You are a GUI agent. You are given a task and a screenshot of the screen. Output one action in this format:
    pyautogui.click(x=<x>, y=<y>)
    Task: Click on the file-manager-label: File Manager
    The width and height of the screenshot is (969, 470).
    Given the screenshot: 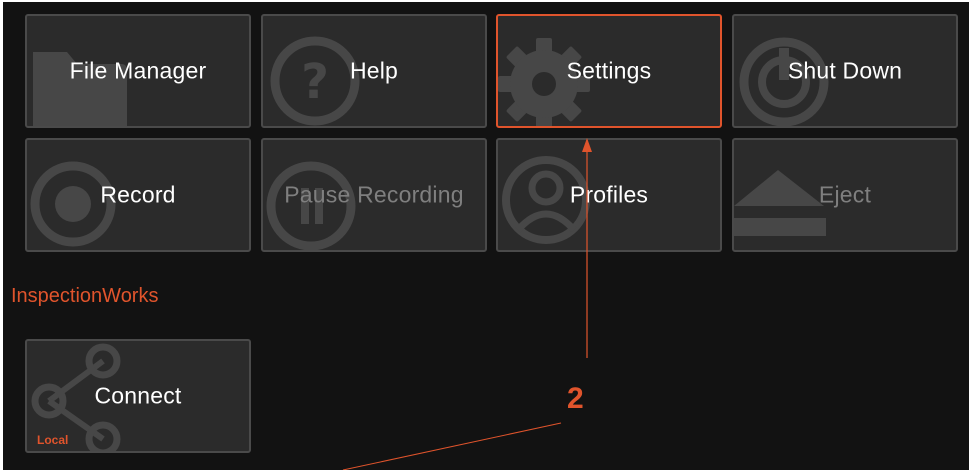 What is the action you would take?
    pyautogui.click(x=138, y=70)
    